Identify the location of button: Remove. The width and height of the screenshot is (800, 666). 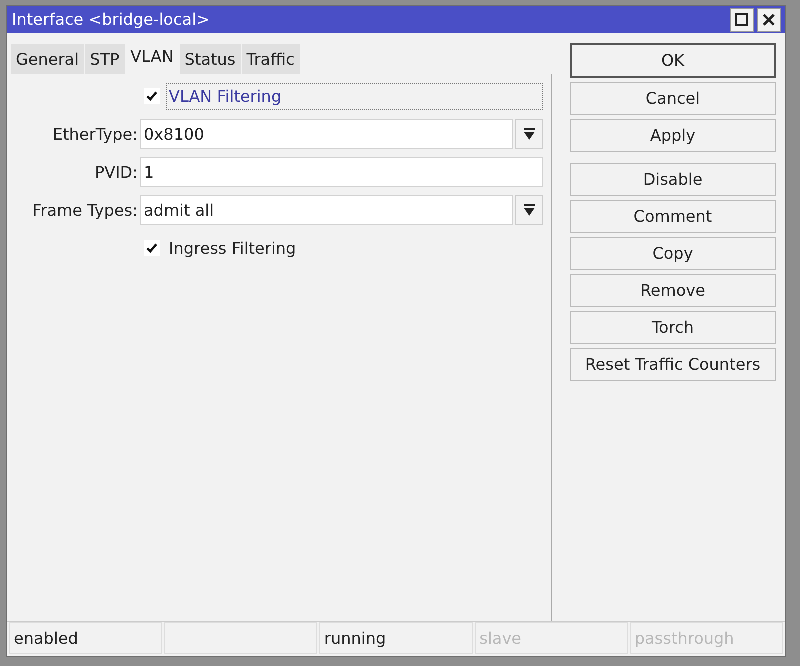
(673, 290).